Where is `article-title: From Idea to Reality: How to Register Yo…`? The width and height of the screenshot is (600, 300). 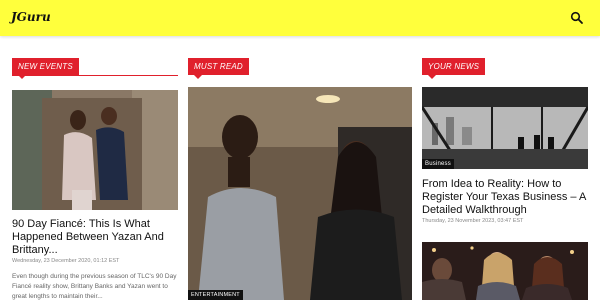
article-title: From Idea to Reality: How to Register Yo… is located at coordinates (505, 197).